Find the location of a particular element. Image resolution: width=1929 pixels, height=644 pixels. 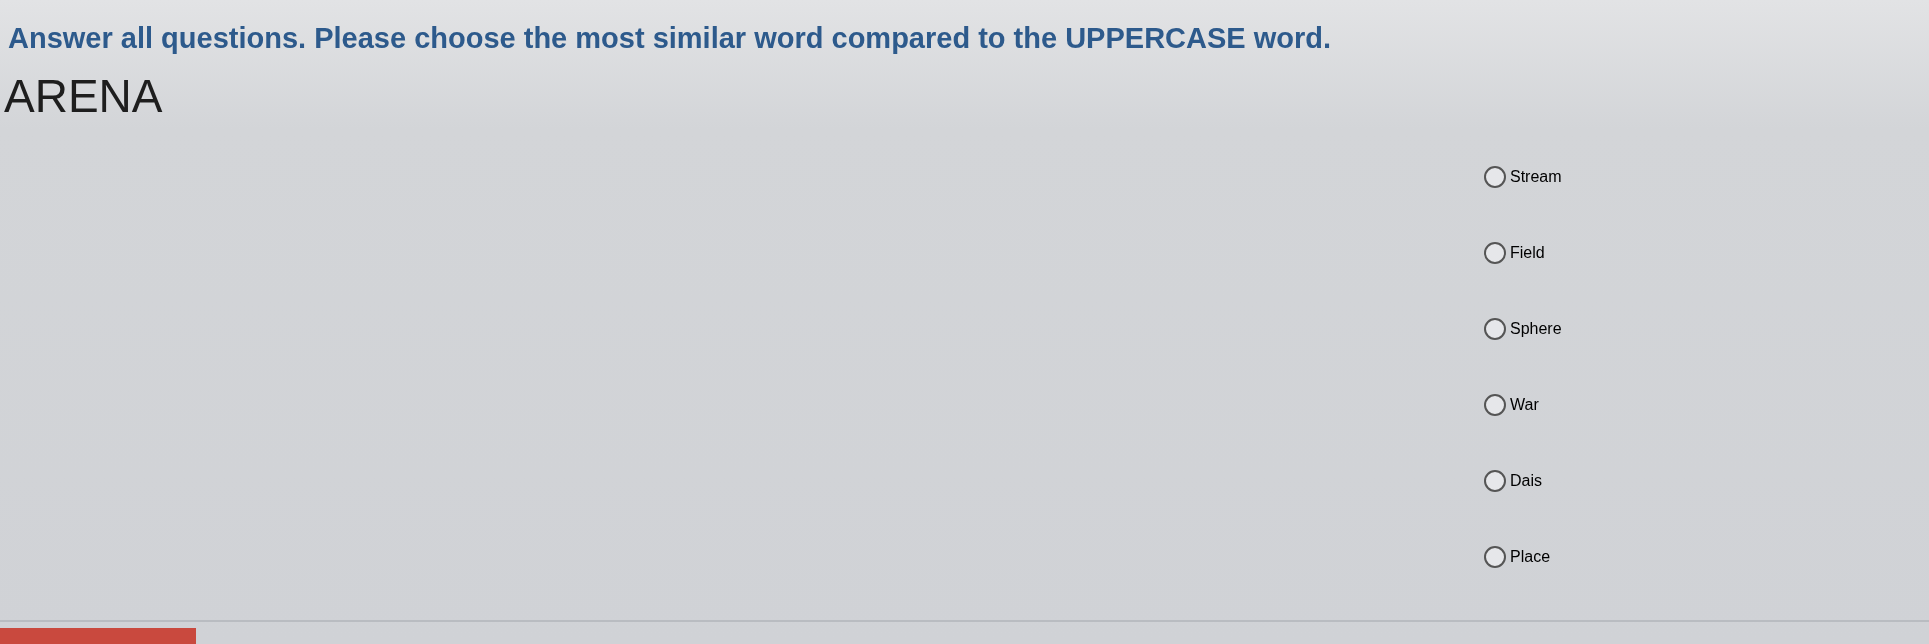

option-label: Sphere is located at coordinates (1536, 329).